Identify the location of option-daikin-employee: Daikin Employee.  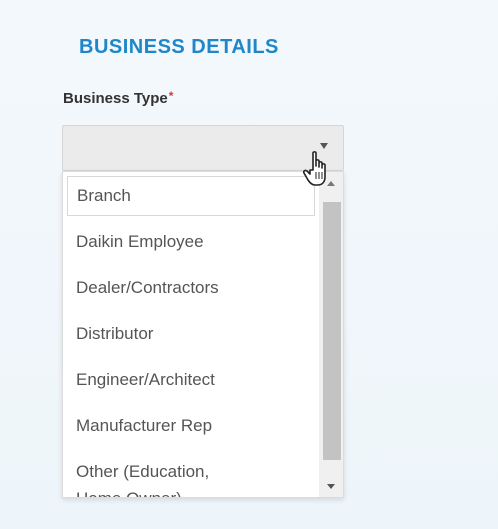
(191, 242).